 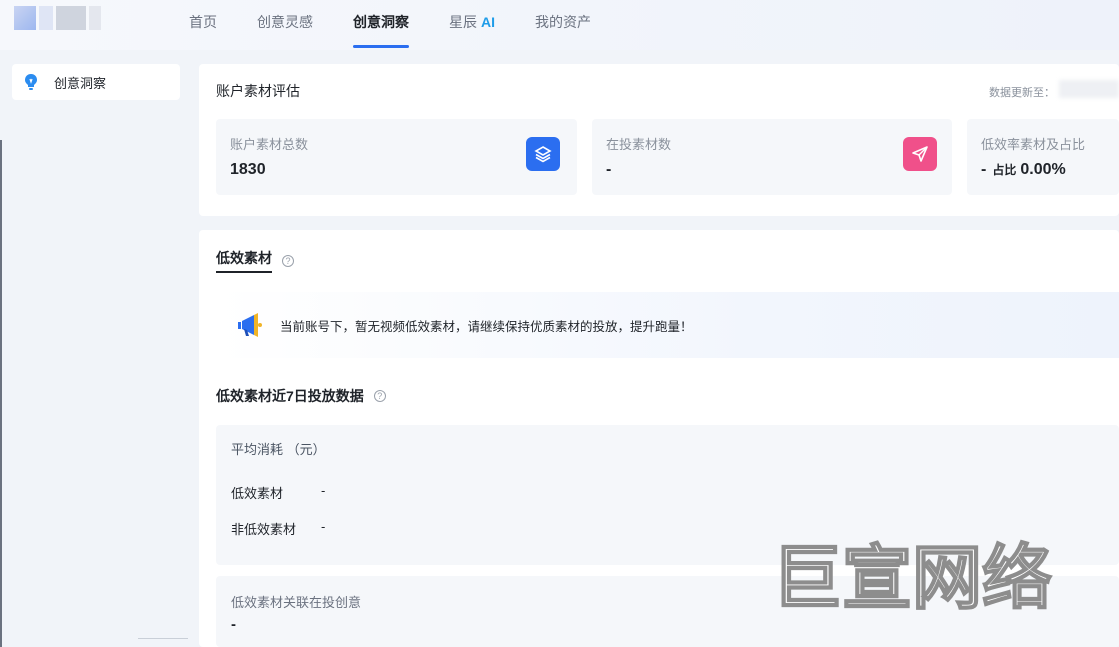 I want to click on nav-creative-inspiration: 创意灵感, so click(x=285, y=25).